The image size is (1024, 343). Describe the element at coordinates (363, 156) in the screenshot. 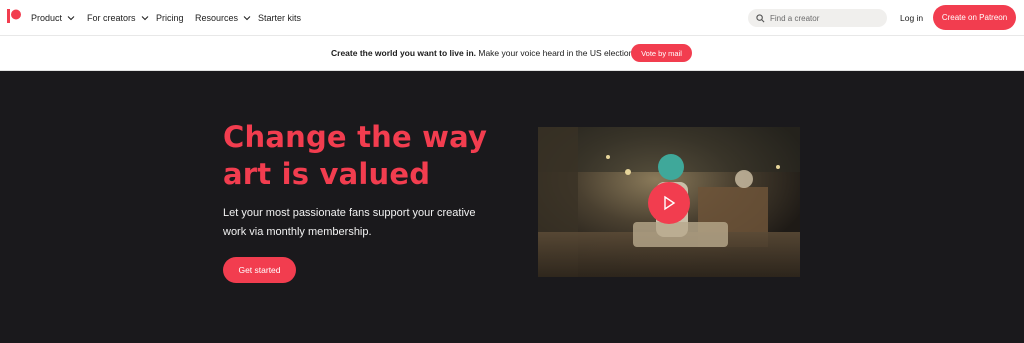

I see `hero-title: Change the way art is valued` at that location.